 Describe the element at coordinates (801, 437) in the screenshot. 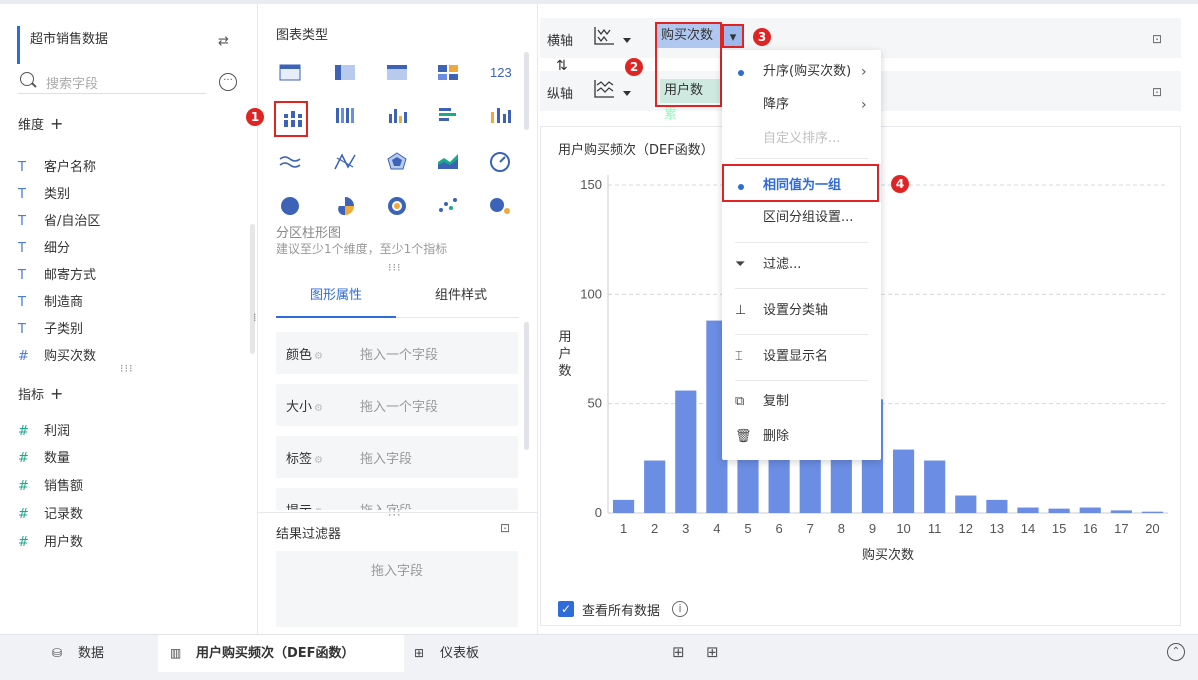

I see `menu-item: 🗑 删除` at that location.